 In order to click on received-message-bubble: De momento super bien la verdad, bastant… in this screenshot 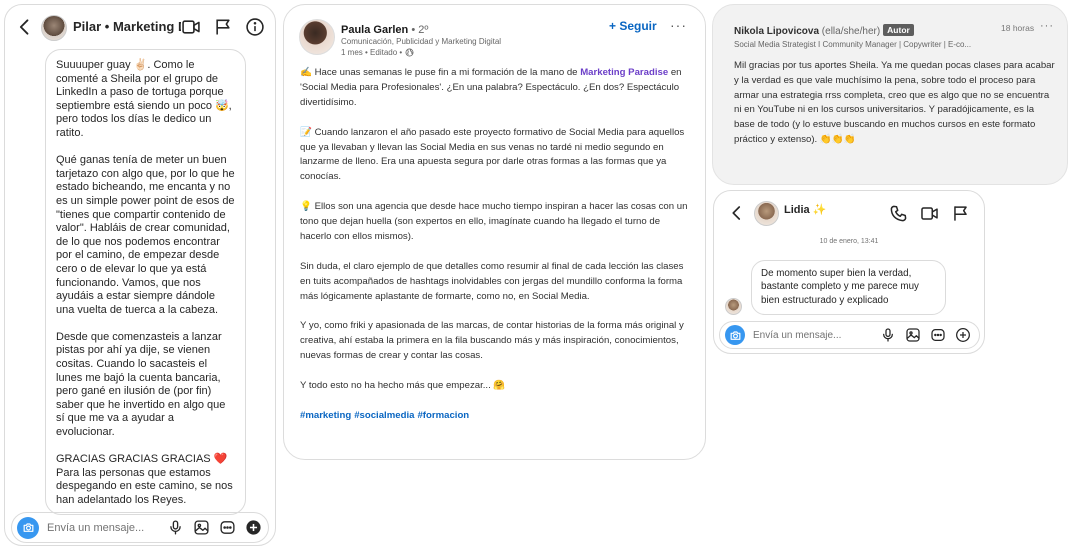, I will do `click(848, 287)`.